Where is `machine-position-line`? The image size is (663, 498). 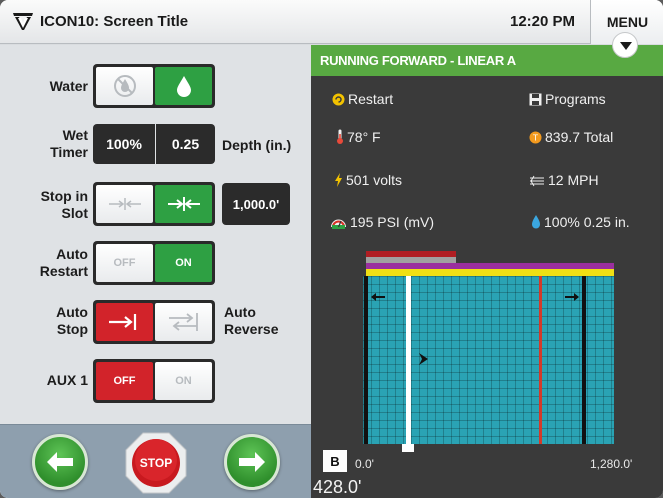
machine-position-line is located at coordinates (408, 361).